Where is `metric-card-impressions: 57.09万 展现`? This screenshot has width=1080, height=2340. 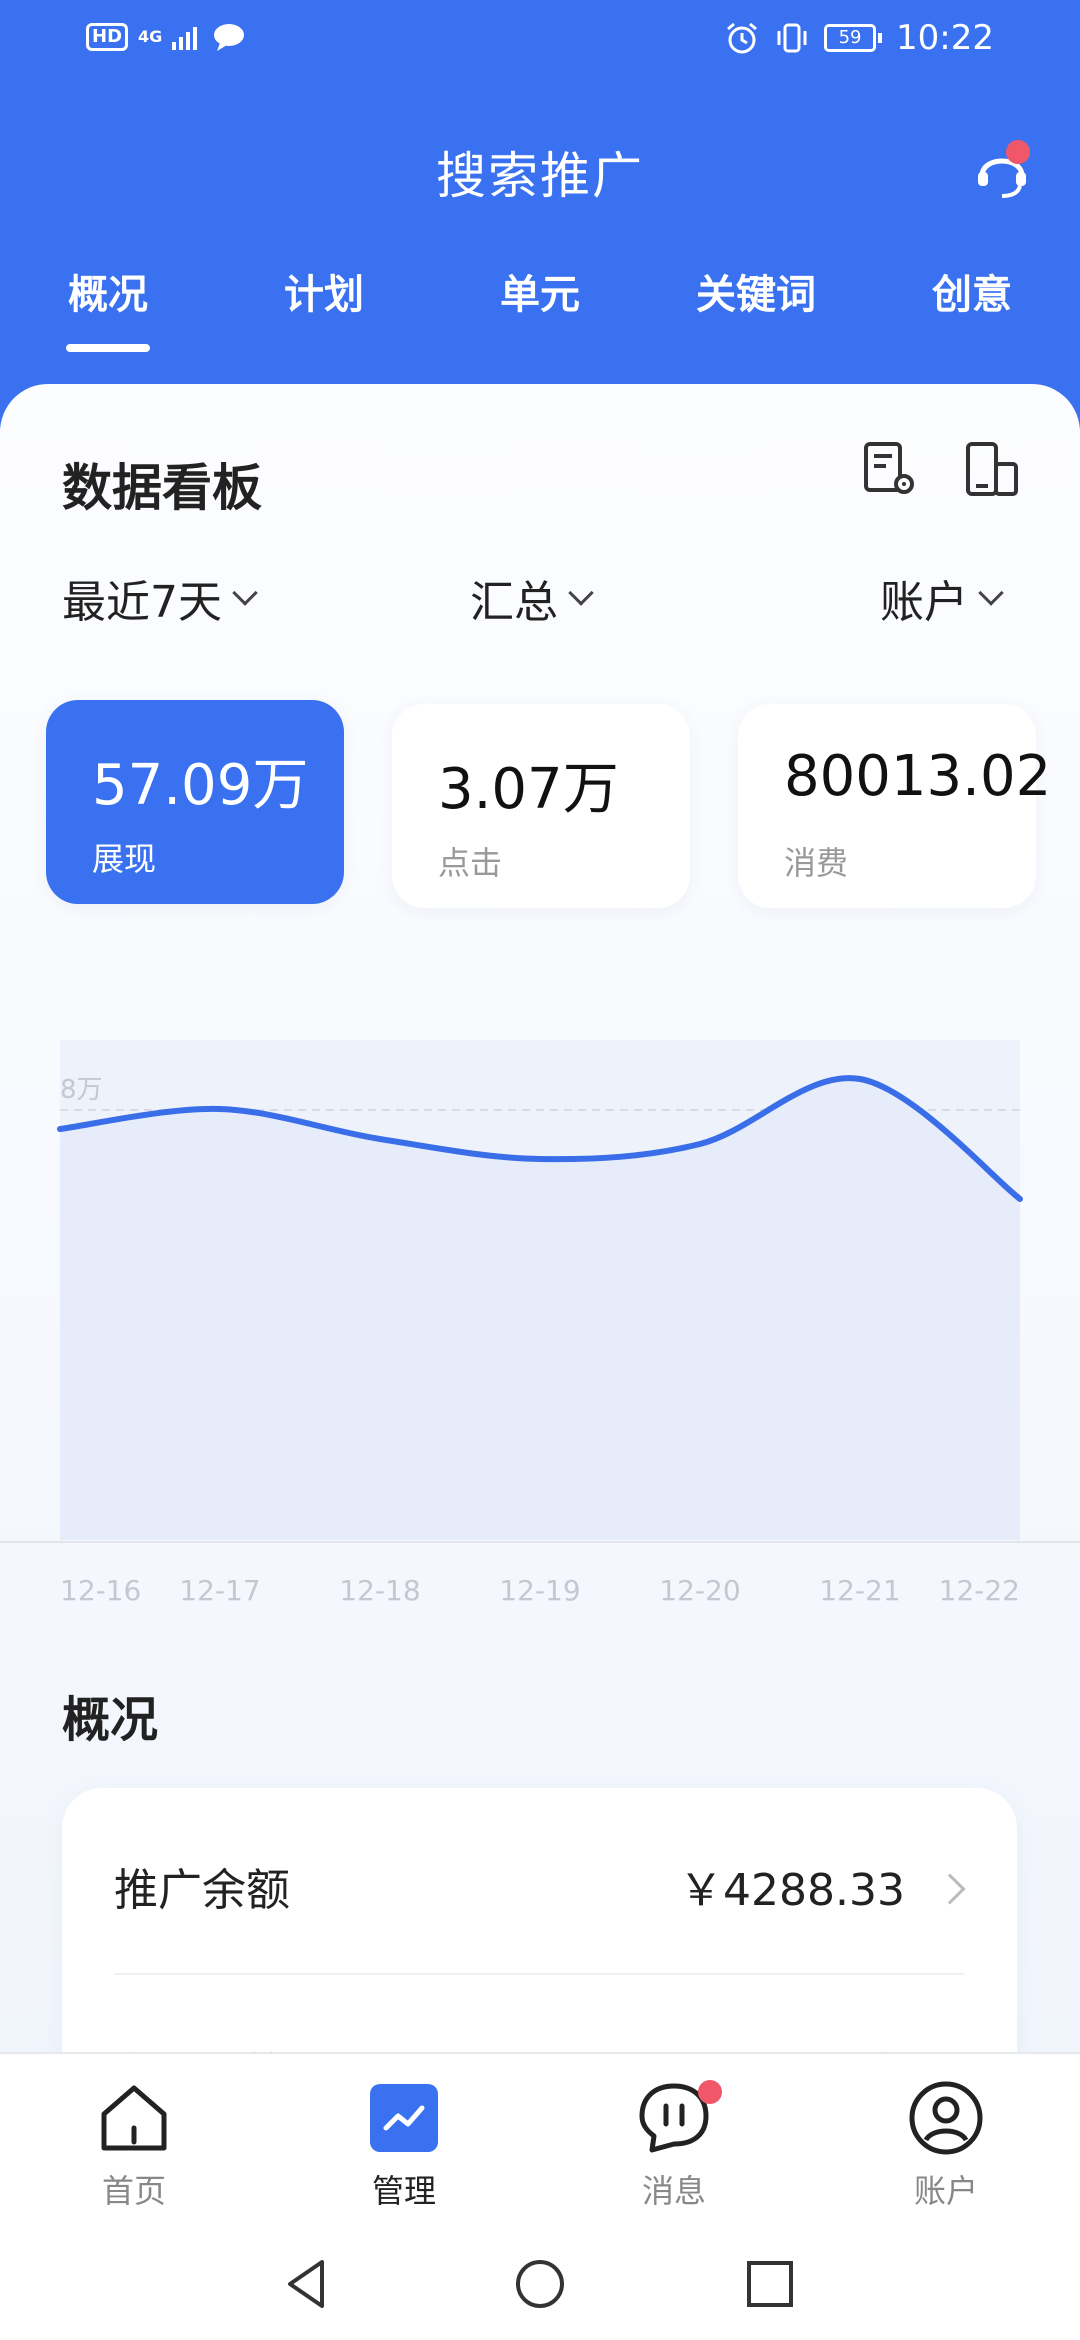 metric-card-impressions: 57.09万 展现 is located at coordinates (195, 802).